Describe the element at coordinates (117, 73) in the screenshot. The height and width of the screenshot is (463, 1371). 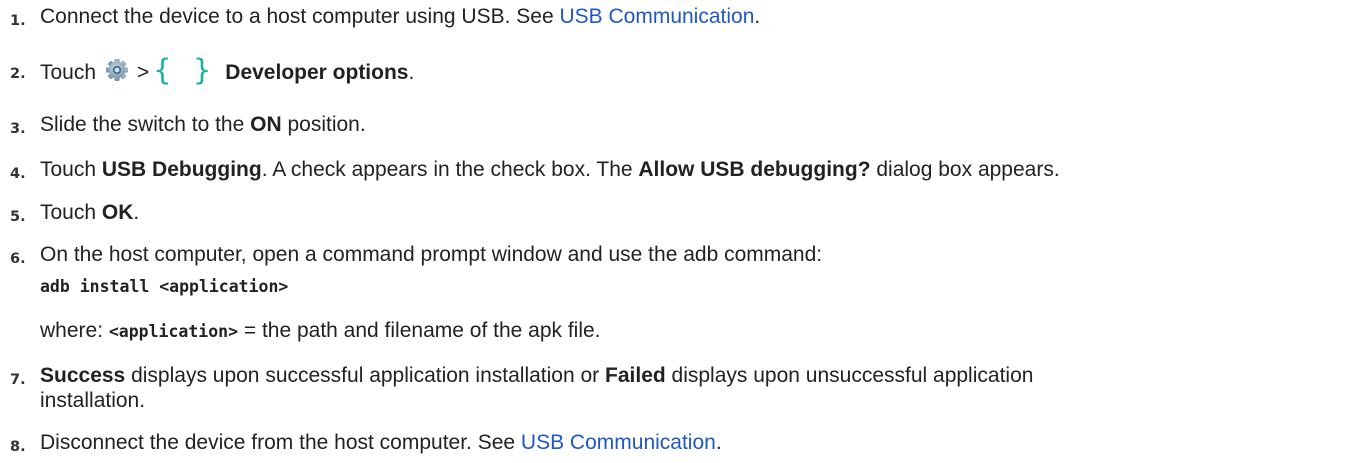
I see `gear-icon` at that location.